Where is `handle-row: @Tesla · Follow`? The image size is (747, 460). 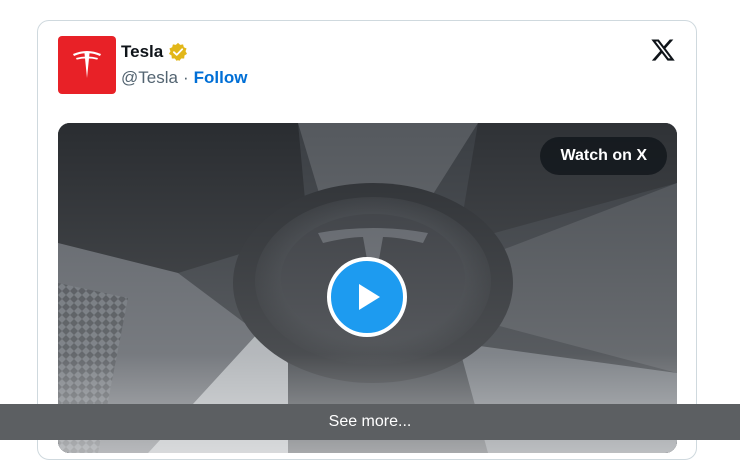
handle-row: @Tesla · Follow is located at coordinates (184, 78).